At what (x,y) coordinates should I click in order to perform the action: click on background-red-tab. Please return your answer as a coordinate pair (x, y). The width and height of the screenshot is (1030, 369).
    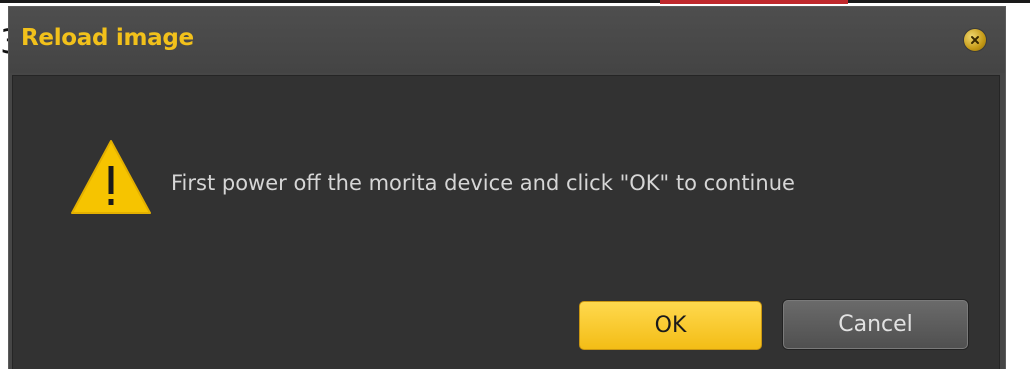
    Looking at the image, I should click on (754, 2).